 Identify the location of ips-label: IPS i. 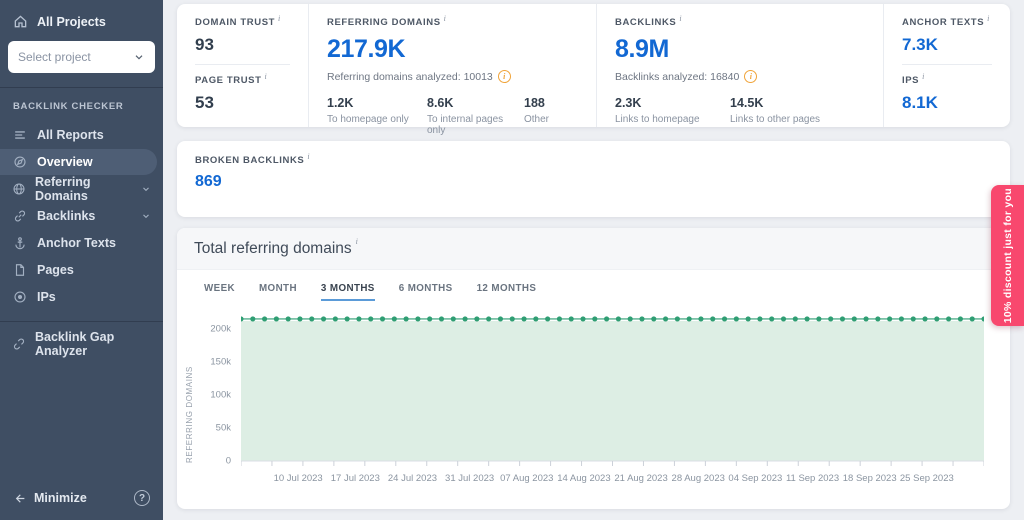
(913, 79).